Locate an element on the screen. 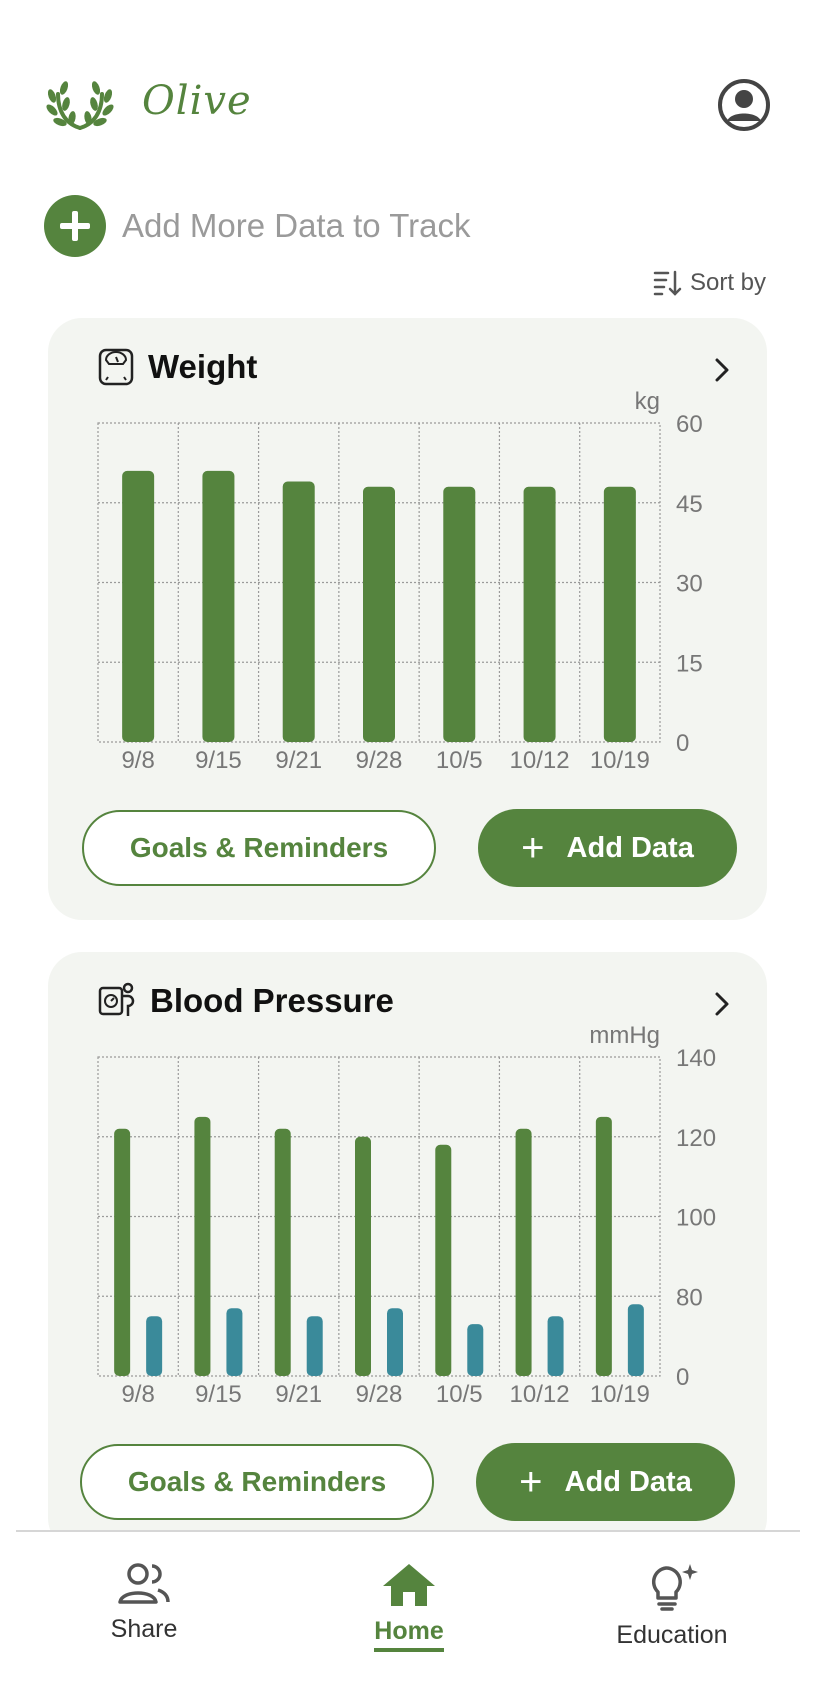 The width and height of the screenshot is (820, 1688). chart-grid is located at coordinates (379, 1216).